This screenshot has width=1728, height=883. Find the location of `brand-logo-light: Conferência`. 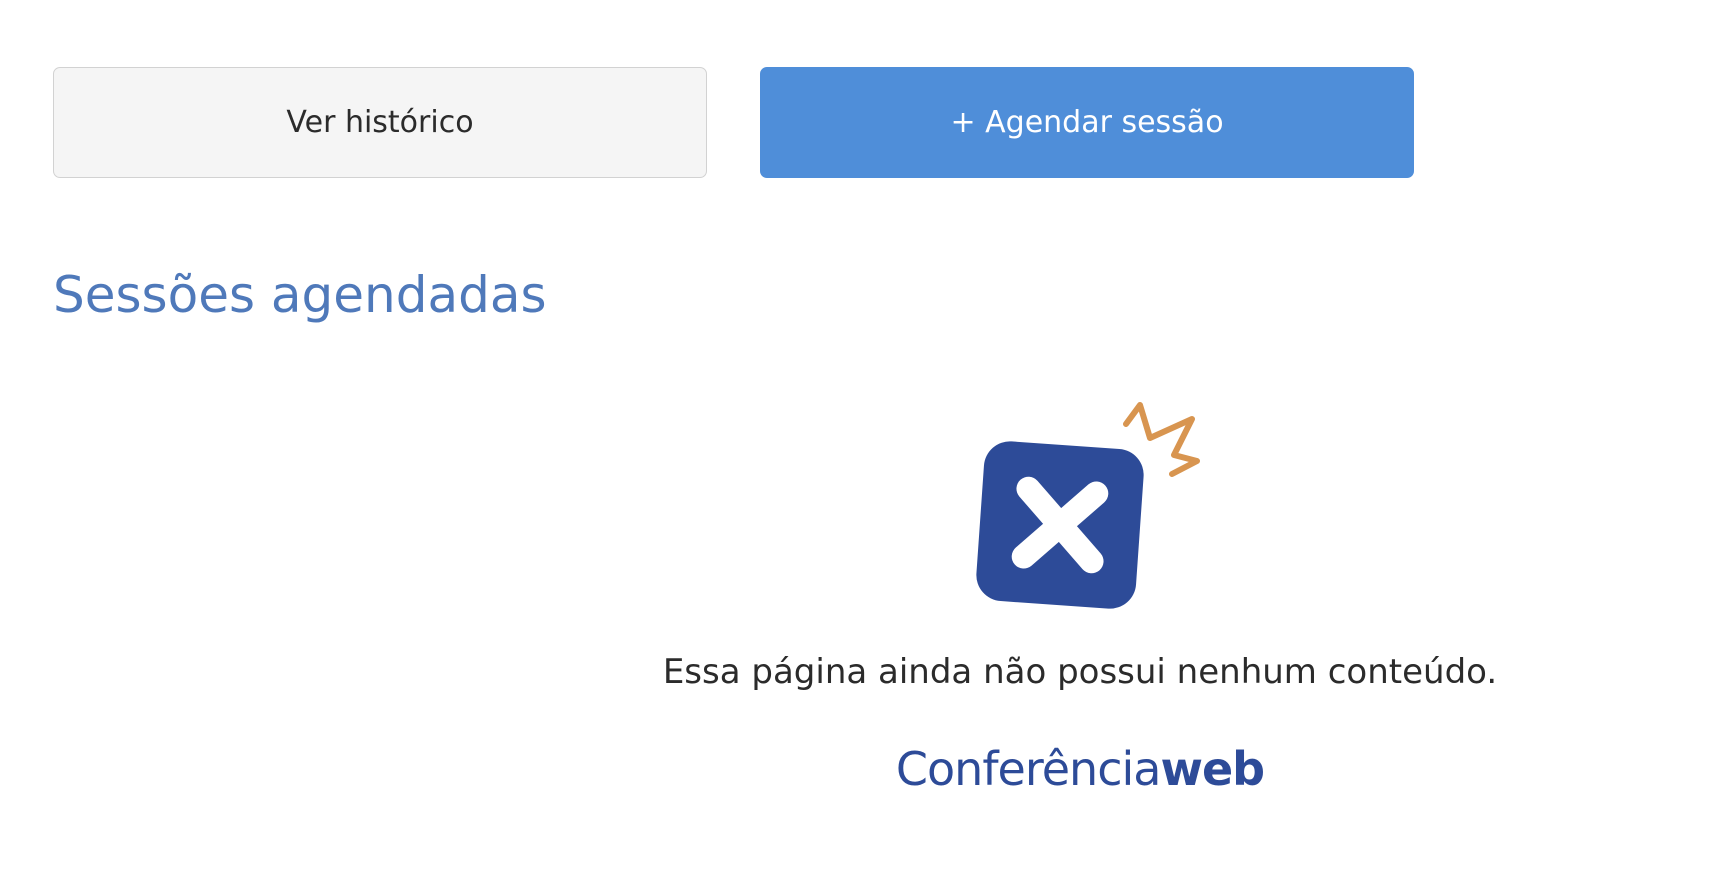

brand-logo-light: Conferência is located at coordinates (1028, 769).